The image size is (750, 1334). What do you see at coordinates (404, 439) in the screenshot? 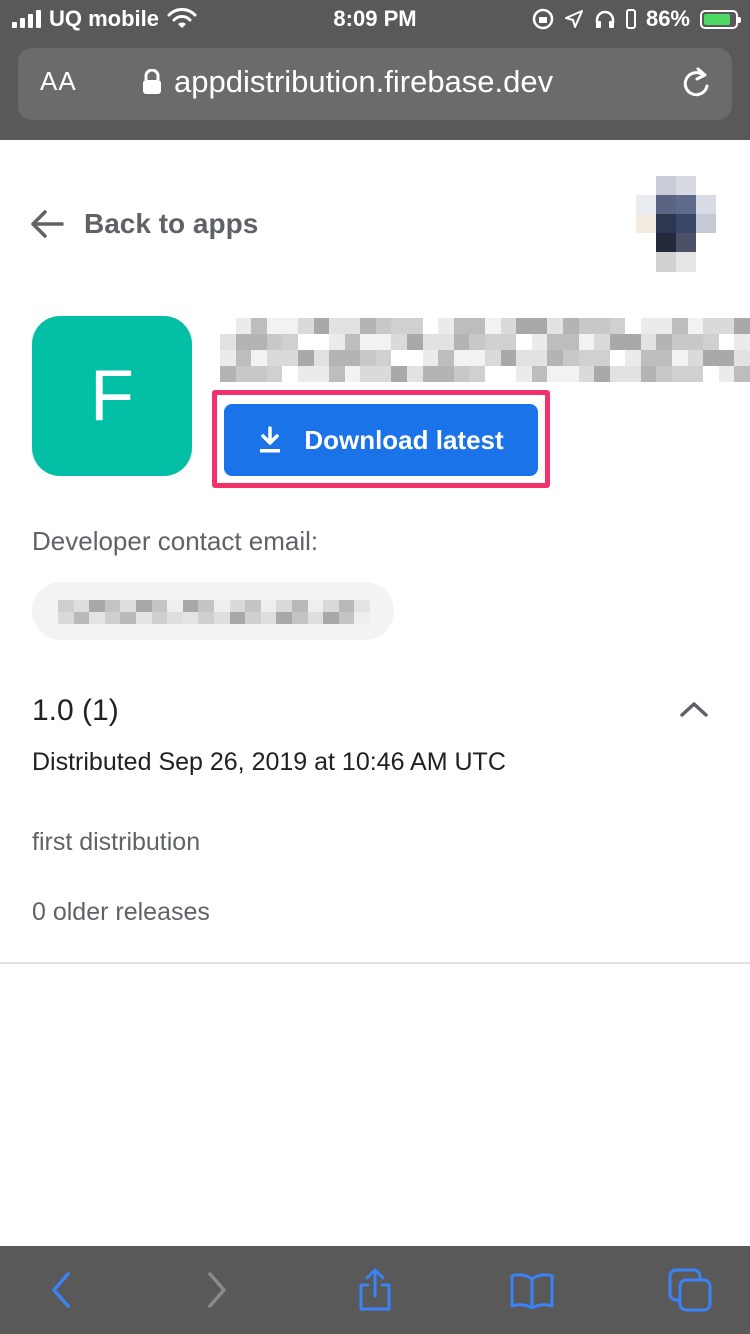
I see `download-latest-label: Download latest` at bounding box center [404, 439].